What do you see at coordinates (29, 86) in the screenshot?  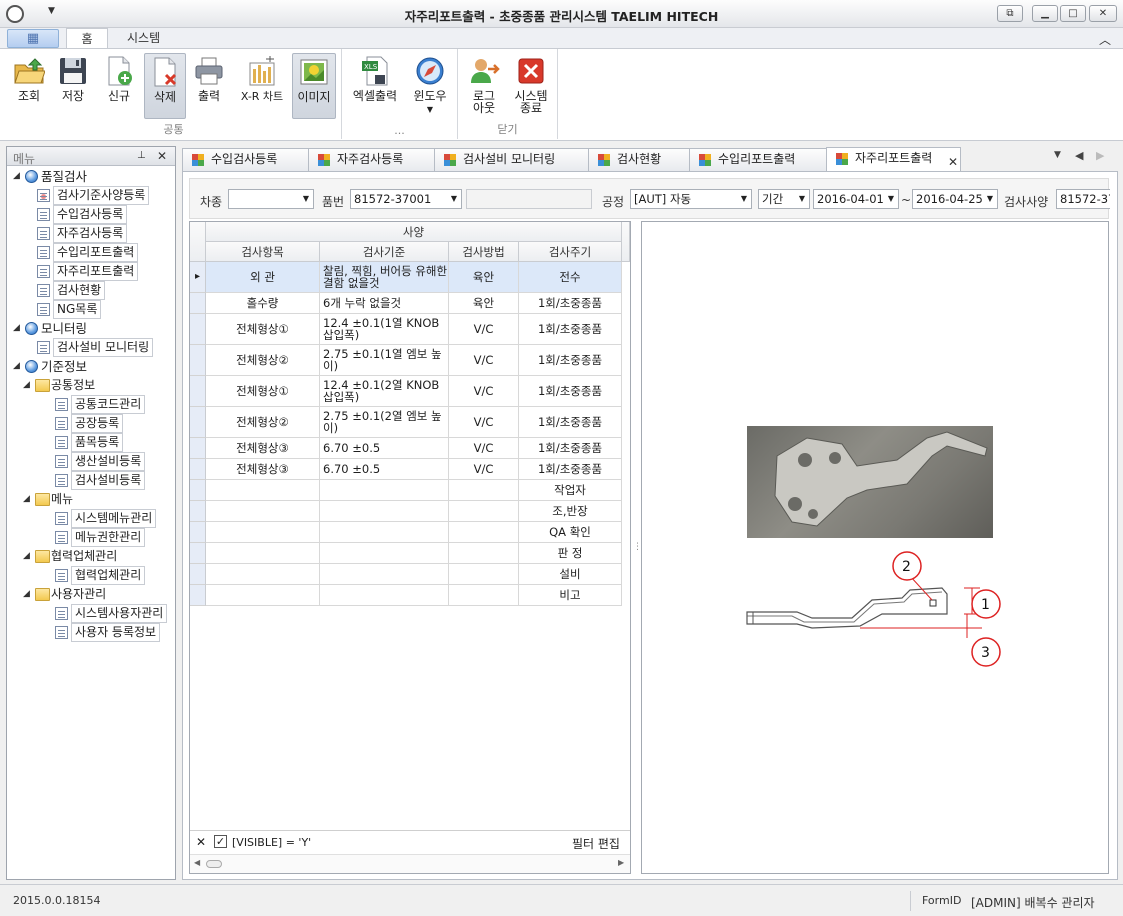 I see `search-button: 조회` at bounding box center [29, 86].